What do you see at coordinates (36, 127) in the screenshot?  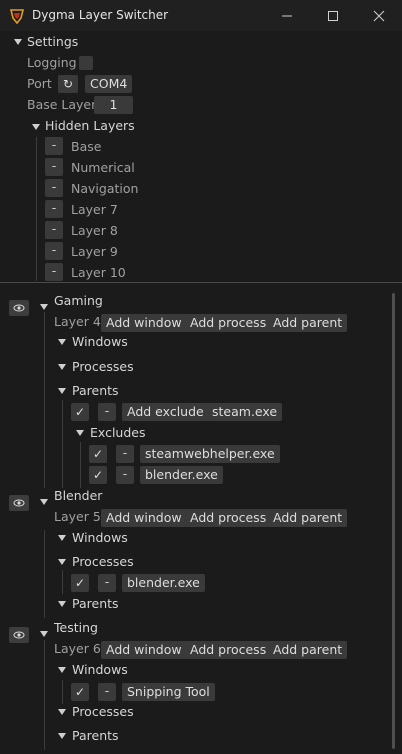 I see `hidden-layers-collapse-arrow` at bounding box center [36, 127].